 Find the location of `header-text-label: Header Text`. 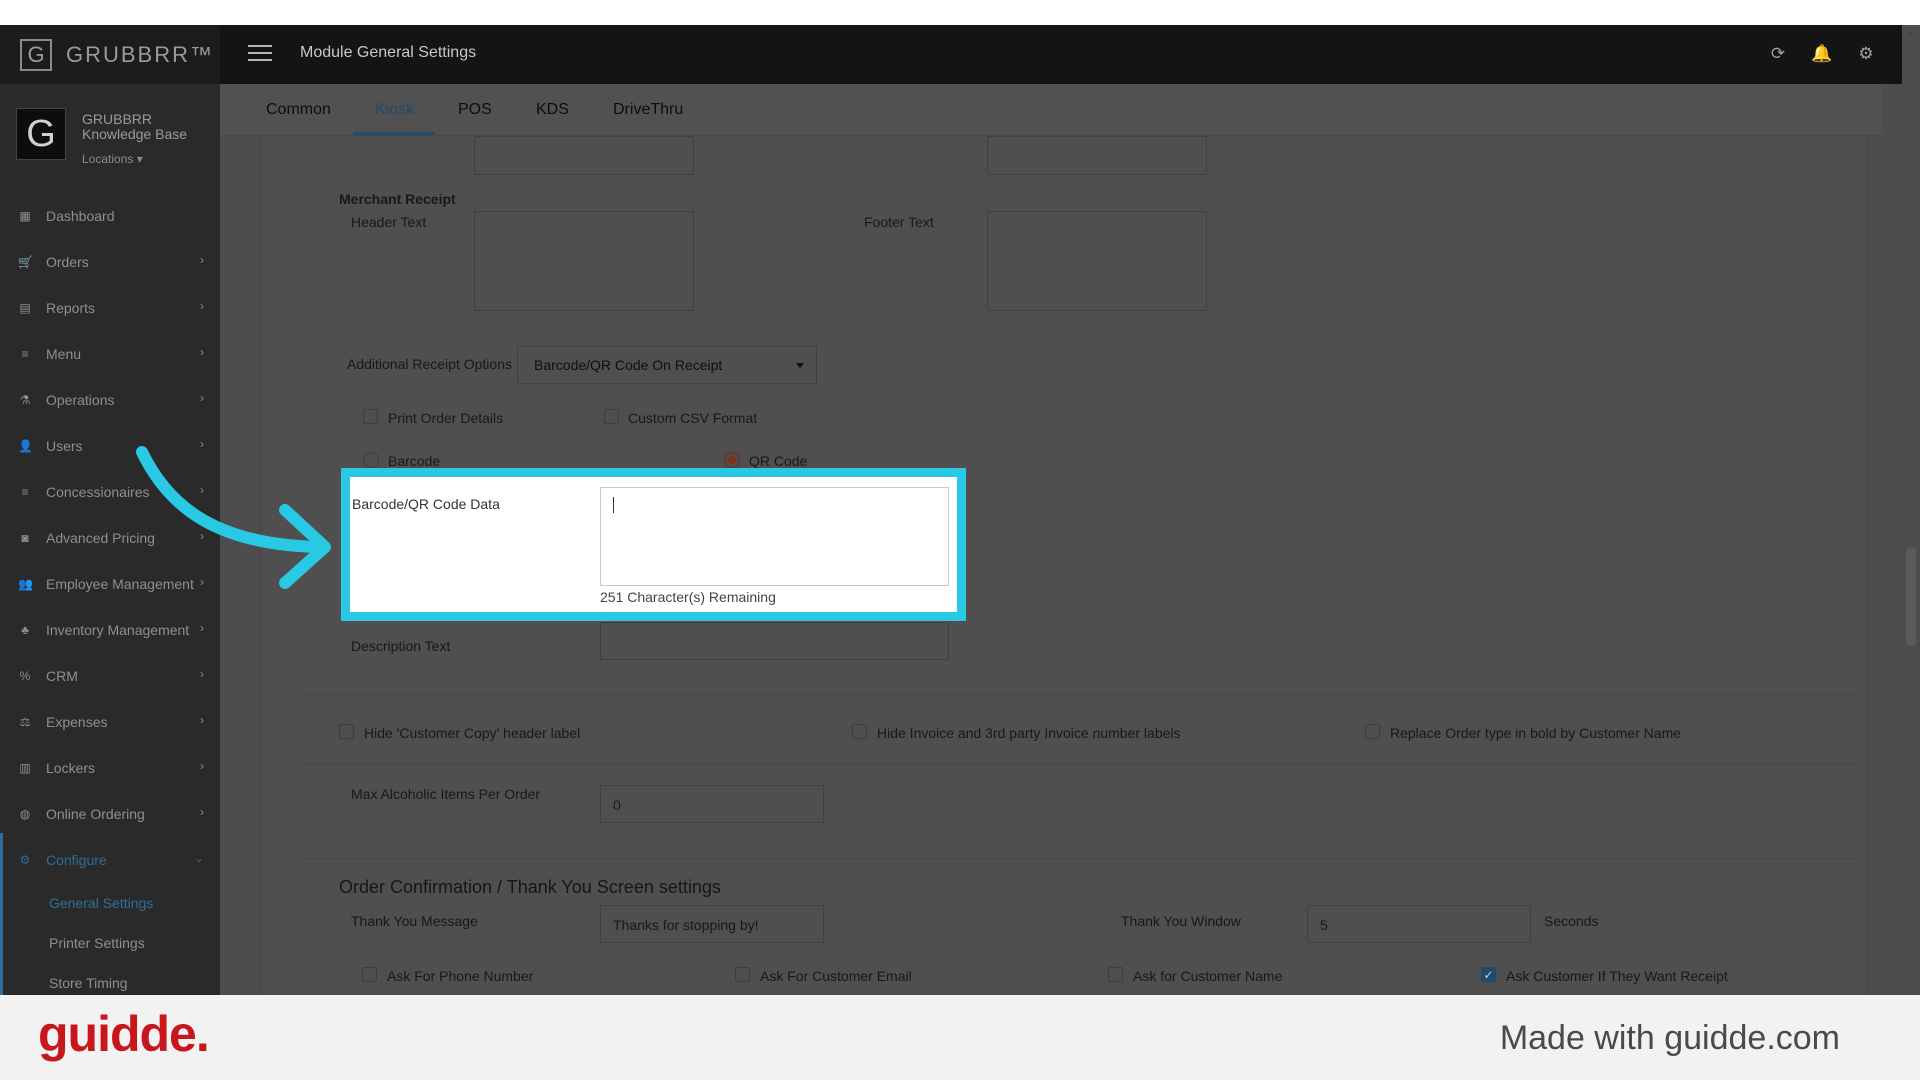

header-text-label: Header Text is located at coordinates (389, 222).